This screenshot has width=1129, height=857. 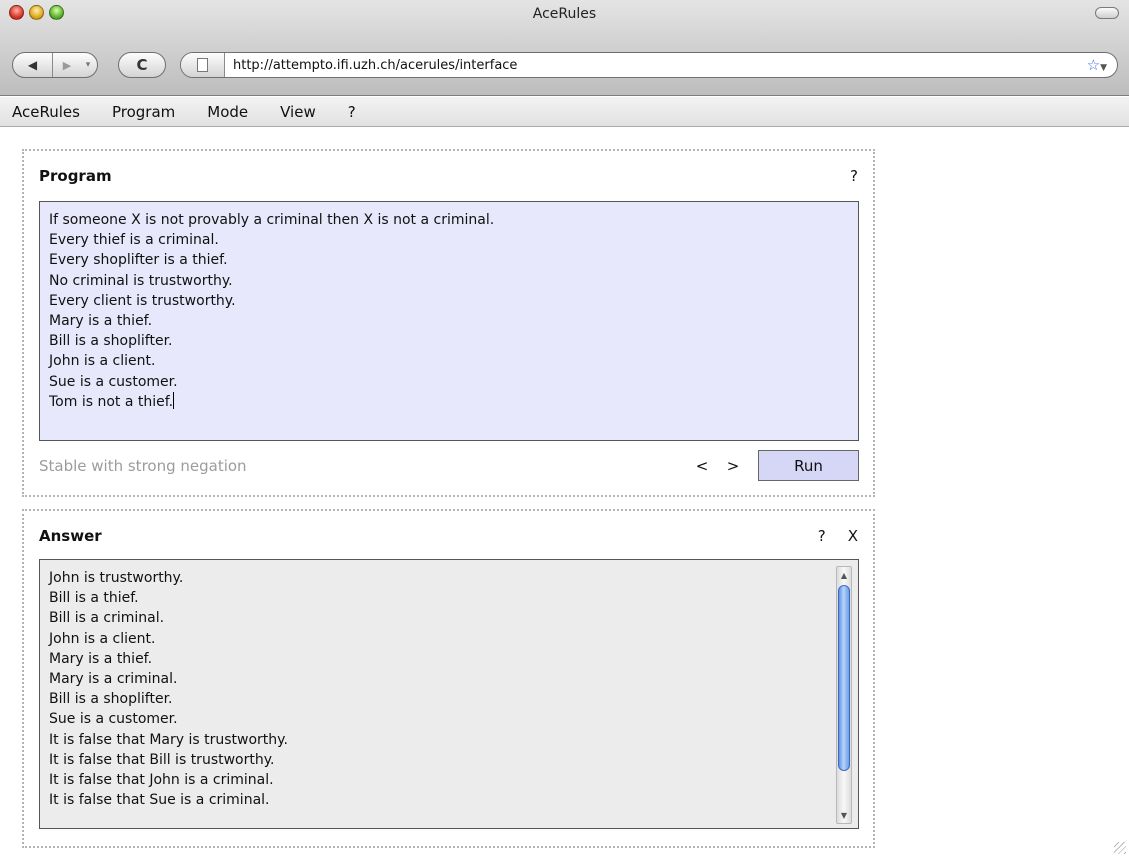 I want to click on chevron-down-icon: ▾, so click(x=88, y=65).